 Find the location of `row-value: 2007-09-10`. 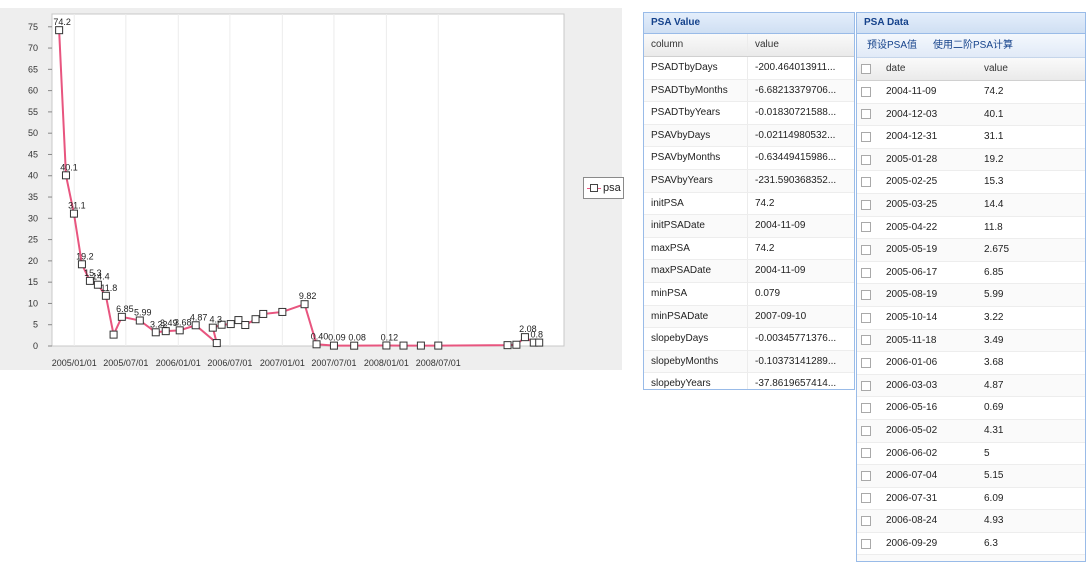

row-value: 2007-09-10 is located at coordinates (781, 316).